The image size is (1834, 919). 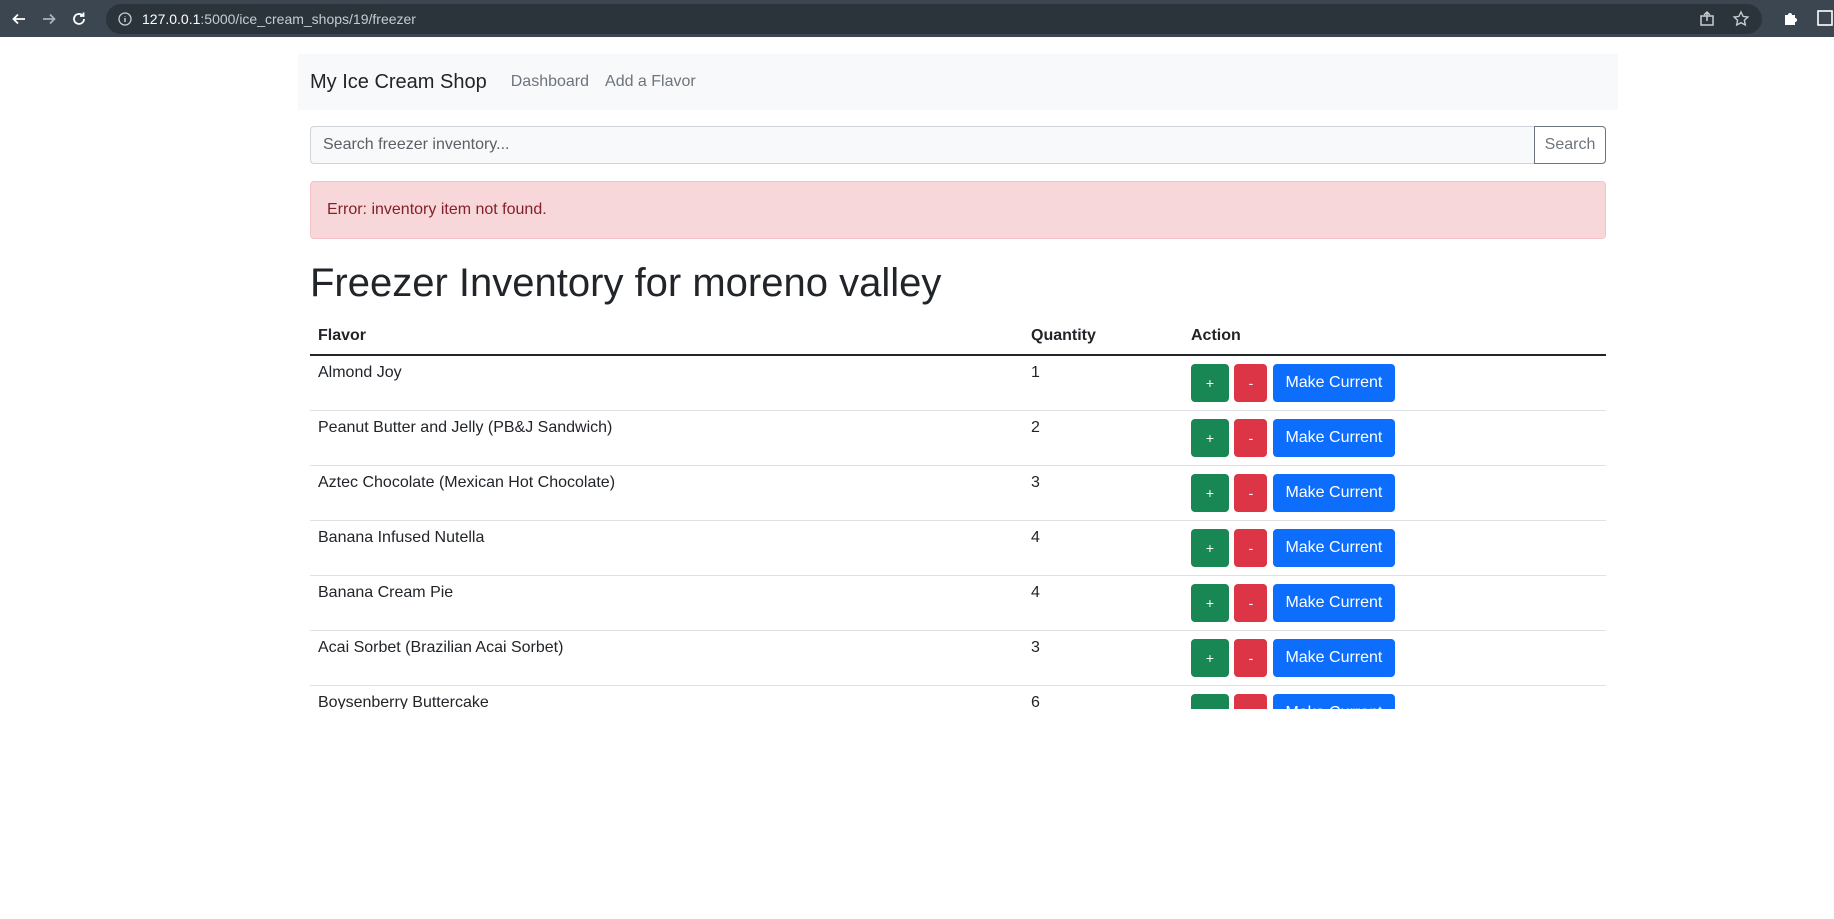 What do you see at coordinates (550, 82) in the screenshot?
I see `nav-link-dashboard: Dashboard` at bounding box center [550, 82].